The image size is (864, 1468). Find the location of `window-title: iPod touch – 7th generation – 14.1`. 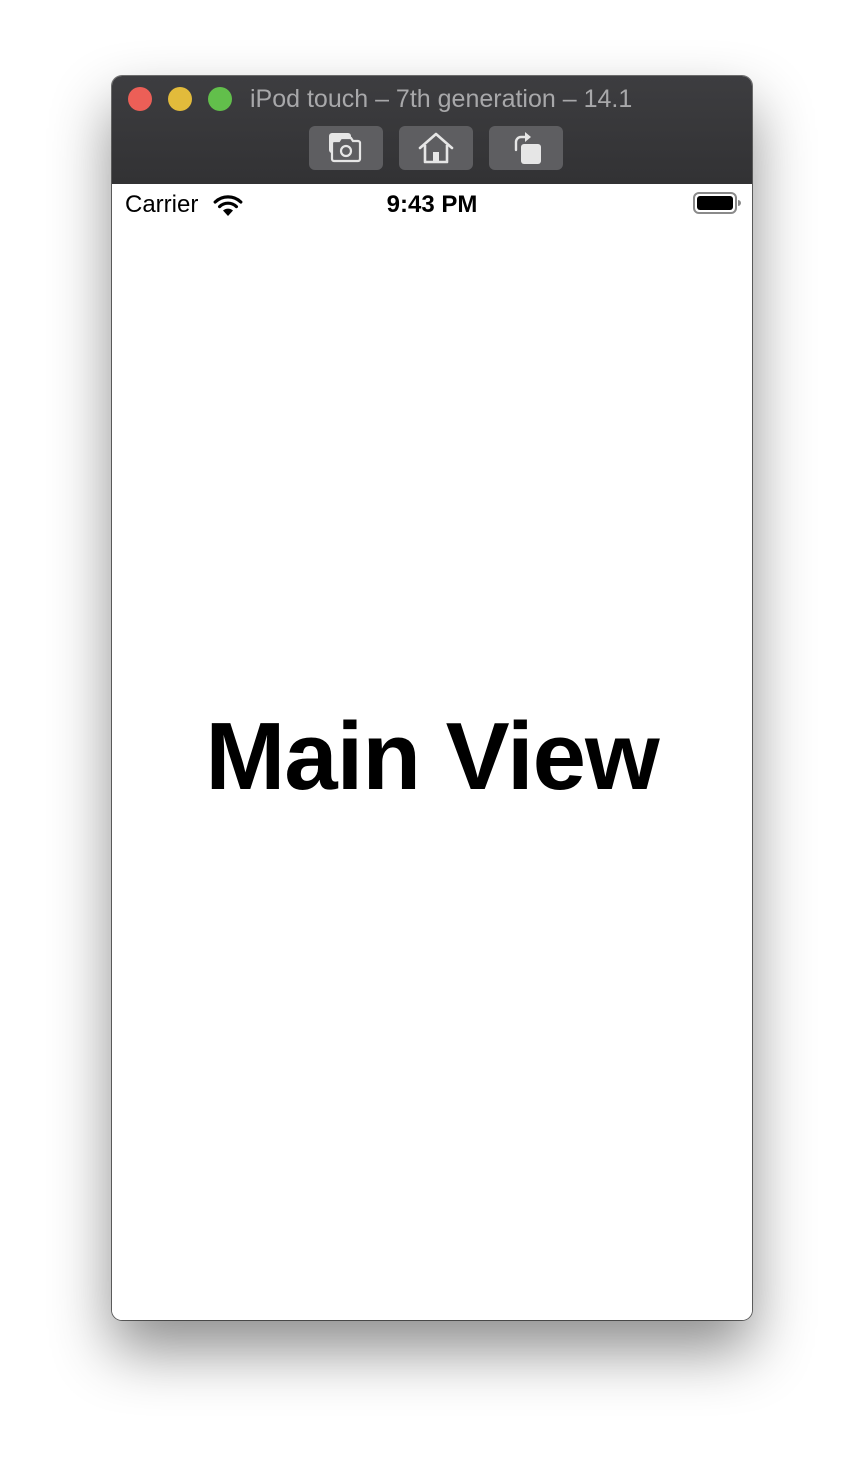

window-title: iPod touch – 7th generation – 14.1 is located at coordinates (441, 99).